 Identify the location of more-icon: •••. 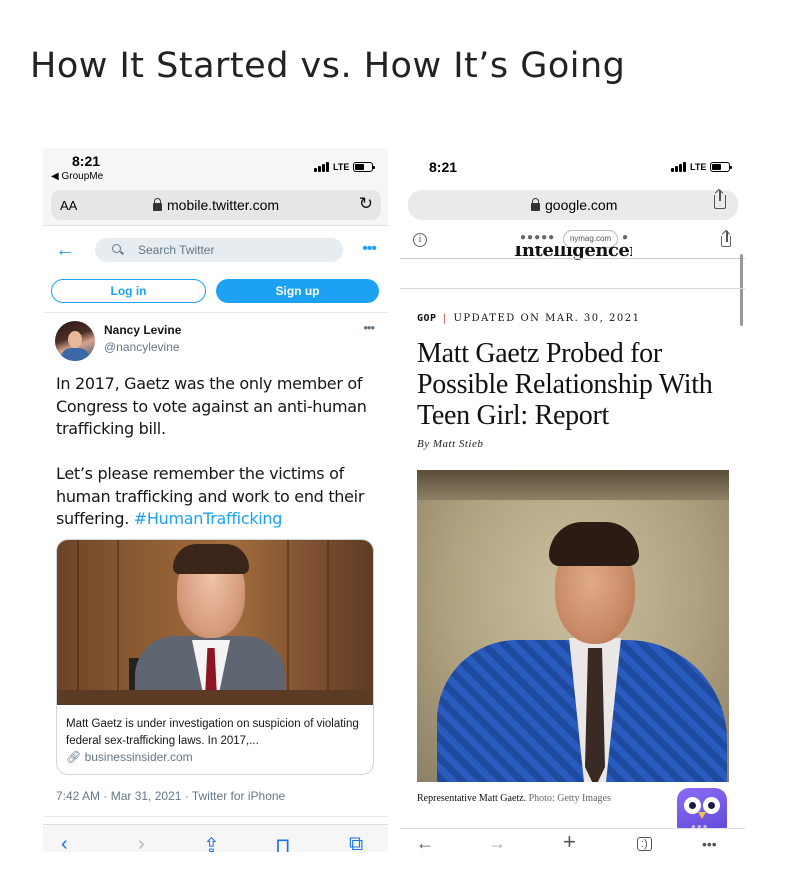
(709, 844).